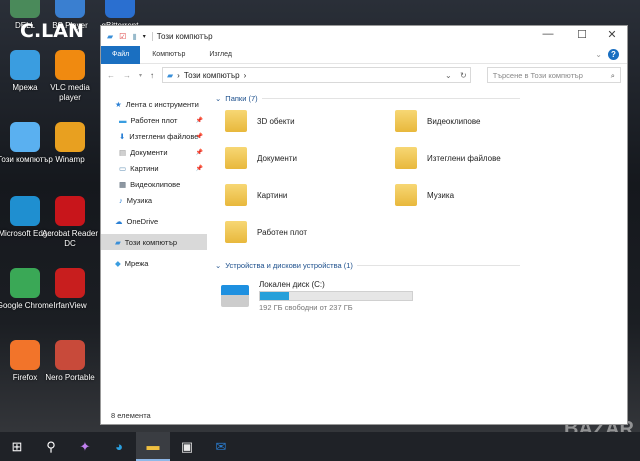 The height and width of the screenshot is (461, 640). Describe the element at coordinates (121, 54) in the screenshot. I see `tab-file: Файл` at that location.